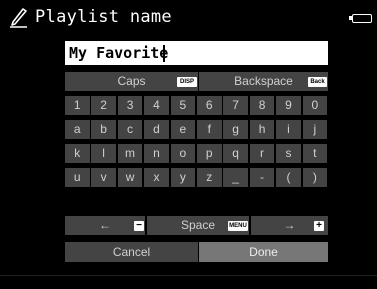 The height and width of the screenshot is (289, 377). What do you see at coordinates (262, 153) in the screenshot?
I see `char-key: r` at bounding box center [262, 153].